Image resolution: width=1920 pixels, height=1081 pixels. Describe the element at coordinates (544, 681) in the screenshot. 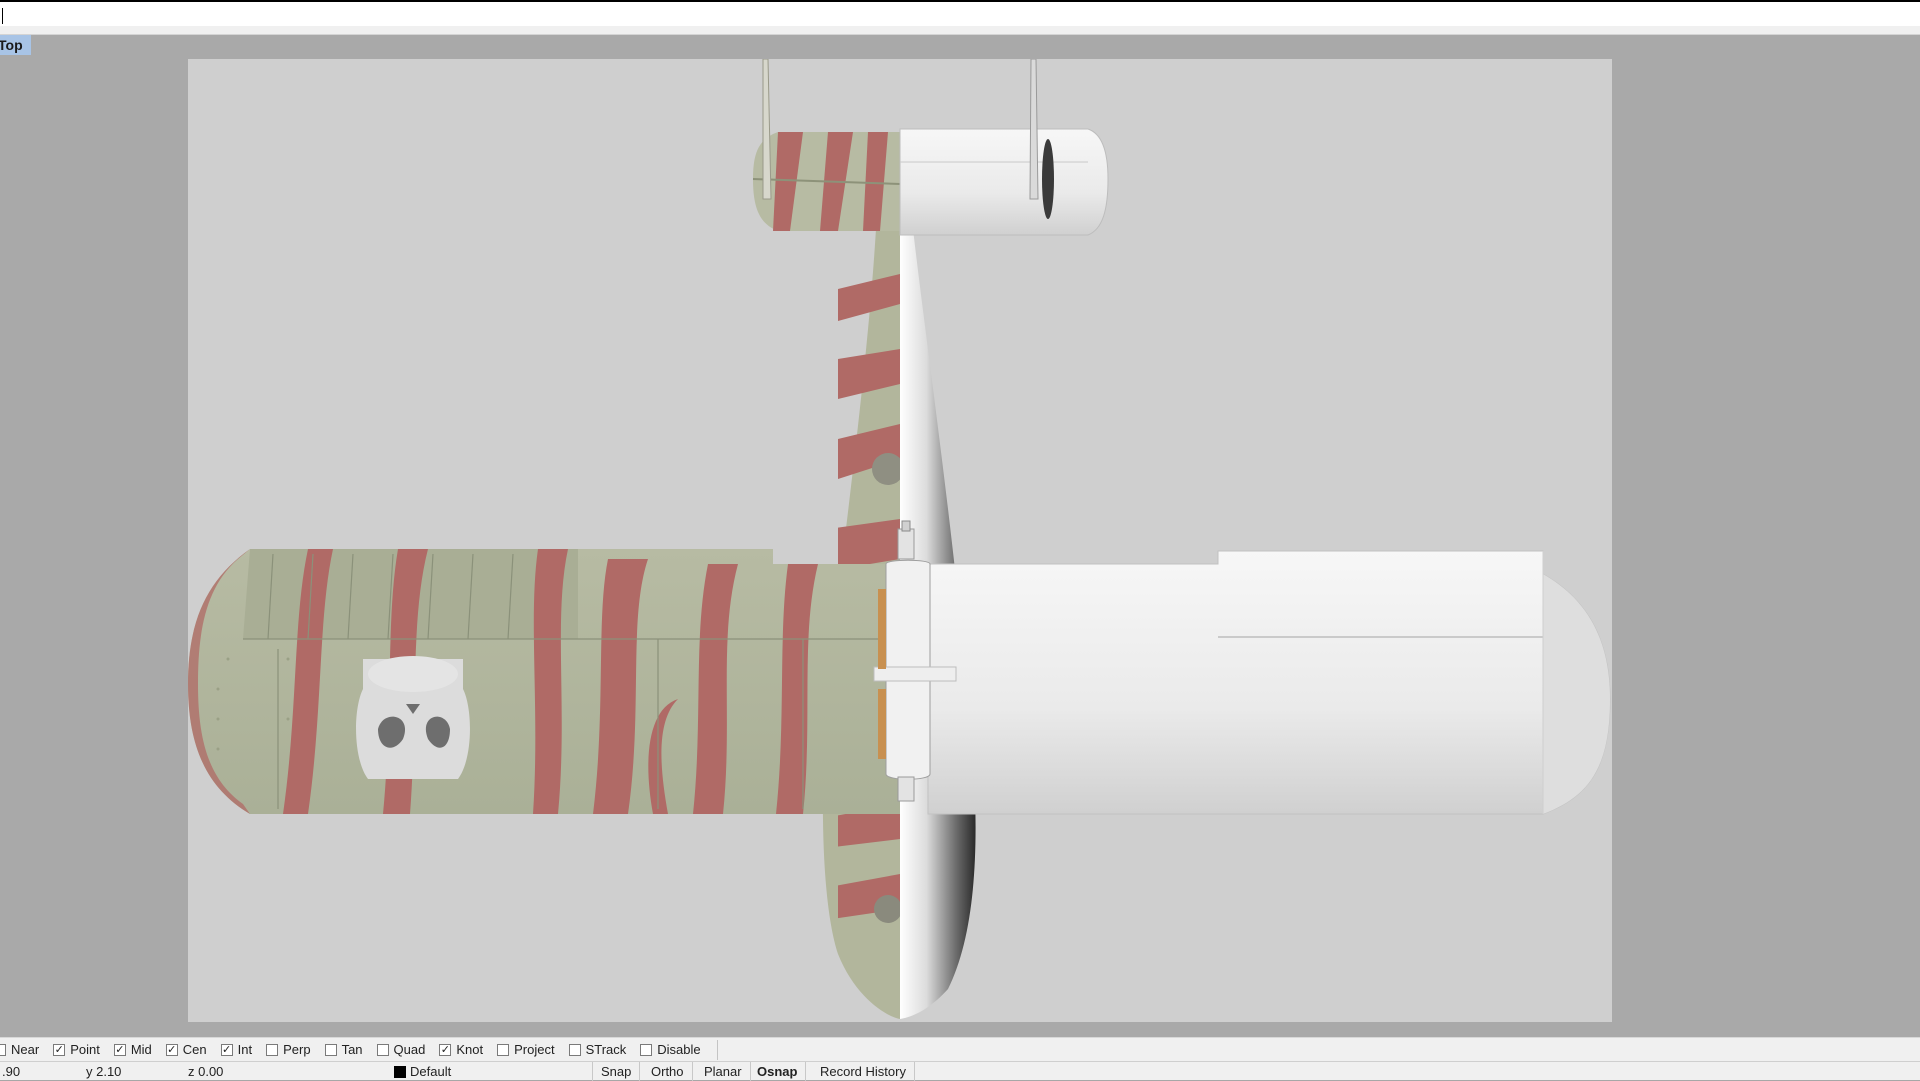

I see `wing-left-camo` at that location.